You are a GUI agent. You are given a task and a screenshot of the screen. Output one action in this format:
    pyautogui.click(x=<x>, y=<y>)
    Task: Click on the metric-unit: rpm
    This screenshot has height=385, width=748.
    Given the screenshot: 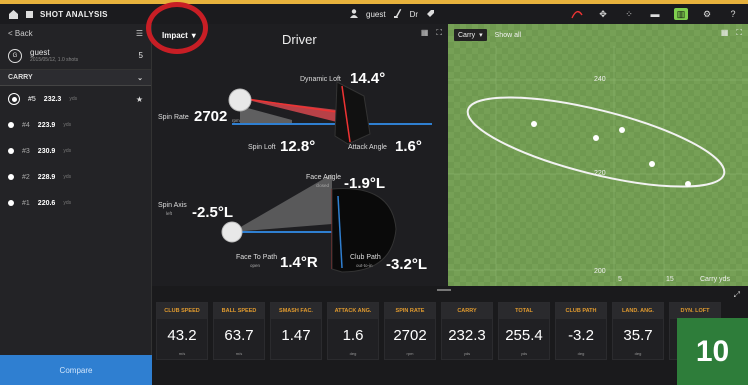 What is the action you would take?
    pyautogui.click(x=410, y=353)
    